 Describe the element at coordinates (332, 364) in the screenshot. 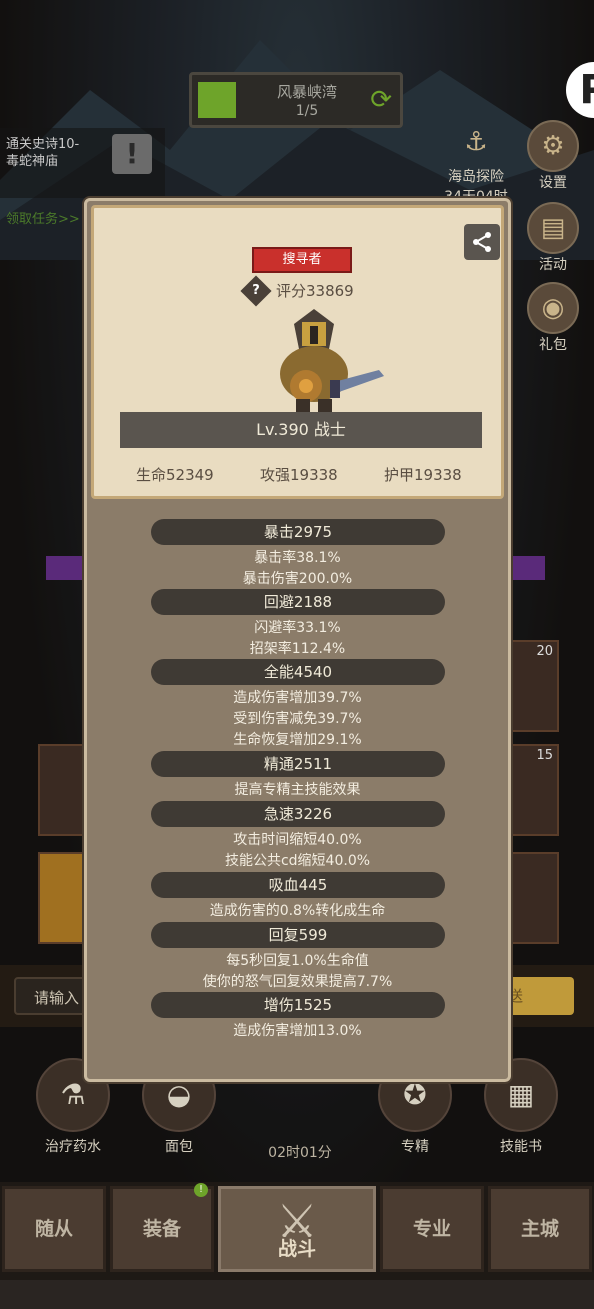

I see `warrior-avatar` at that location.